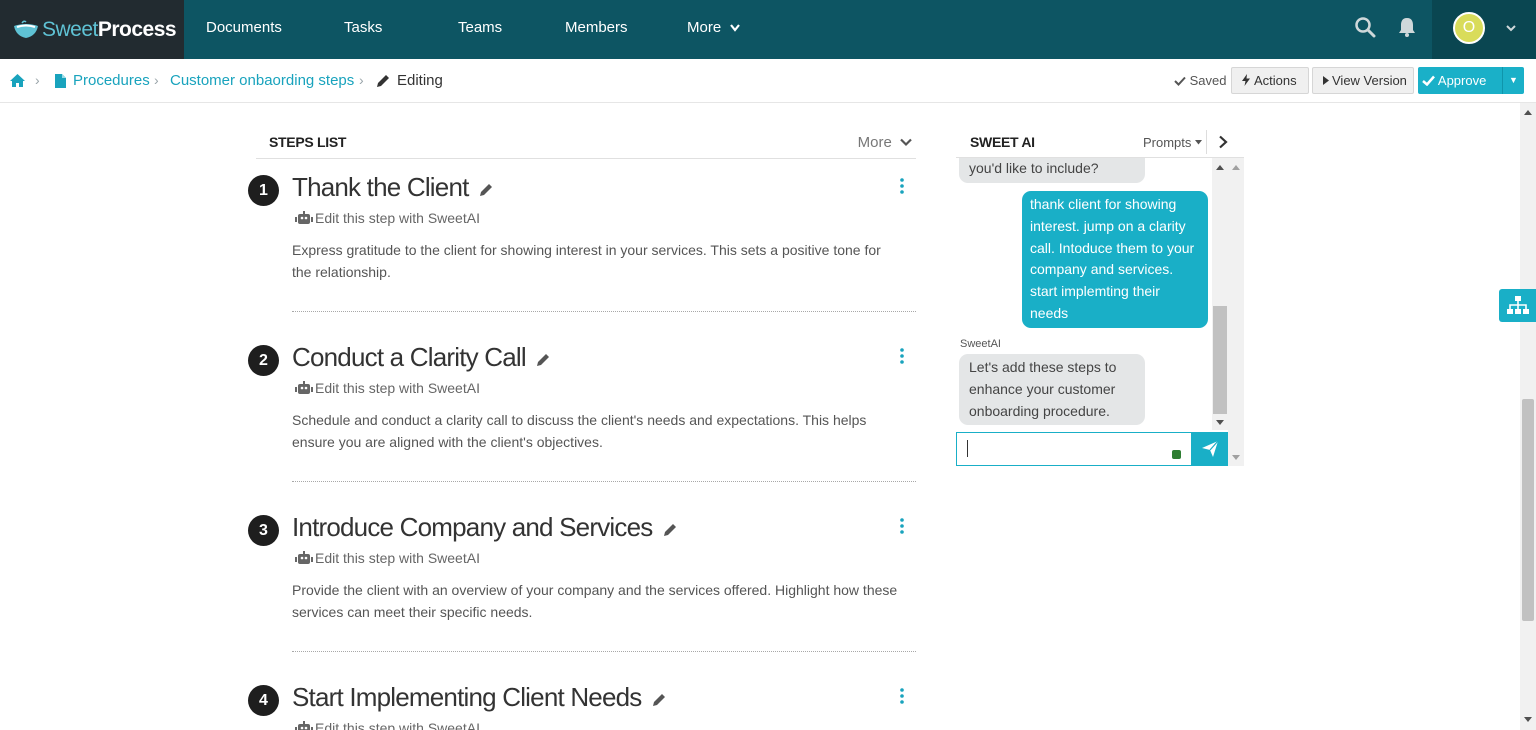  What do you see at coordinates (109, 29) in the screenshot?
I see `logo-text: SweetProcess` at bounding box center [109, 29].